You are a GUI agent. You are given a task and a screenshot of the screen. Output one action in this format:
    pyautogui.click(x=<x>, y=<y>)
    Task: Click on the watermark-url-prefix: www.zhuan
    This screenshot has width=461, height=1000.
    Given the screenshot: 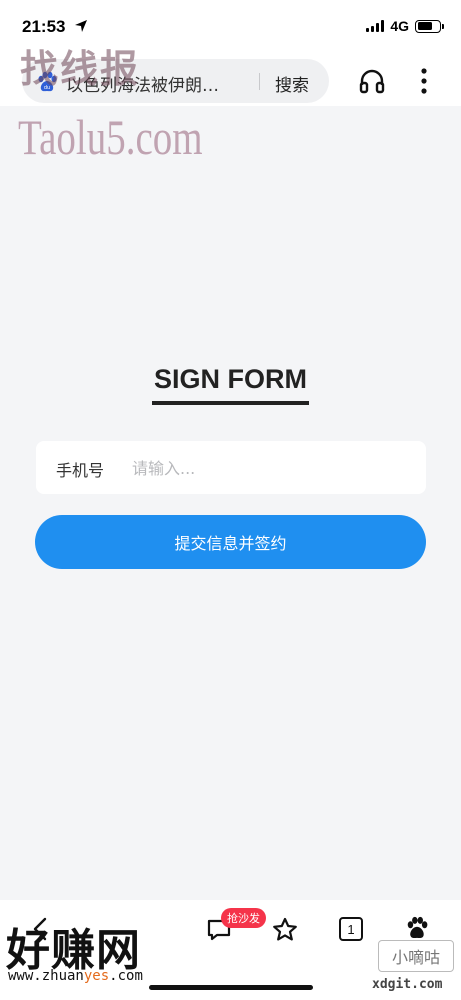 What is the action you would take?
    pyautogui.click(x=46, y=976)
    